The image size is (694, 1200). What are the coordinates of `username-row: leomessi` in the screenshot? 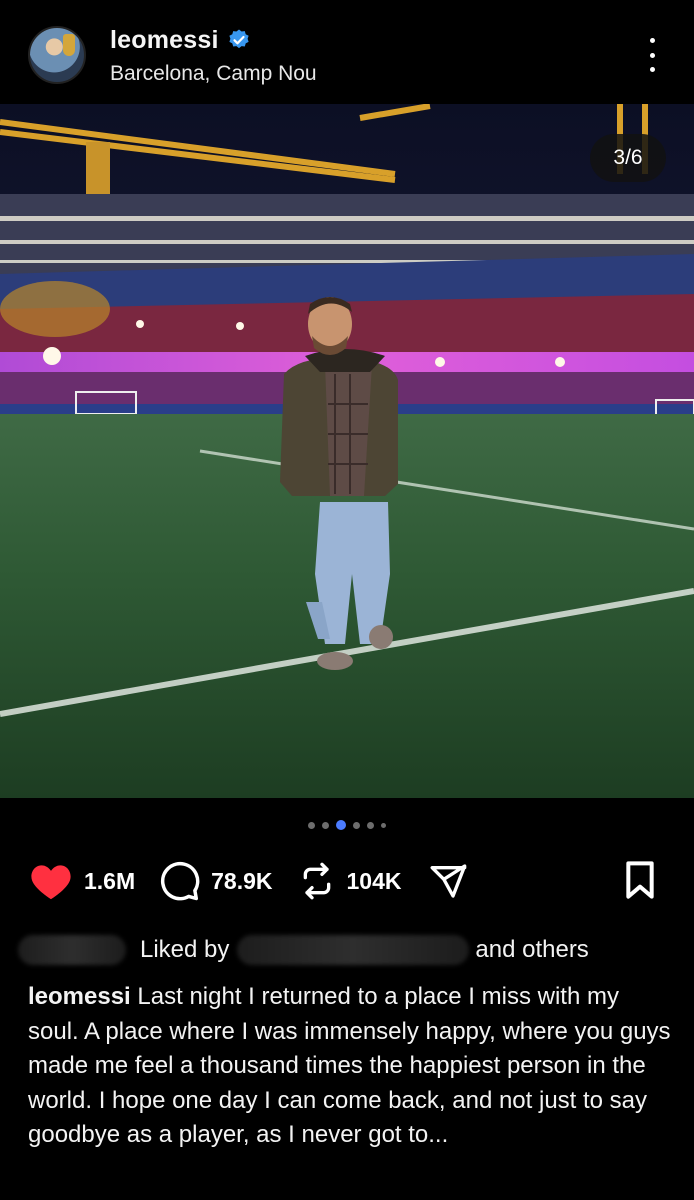 It's located at (180, 40).